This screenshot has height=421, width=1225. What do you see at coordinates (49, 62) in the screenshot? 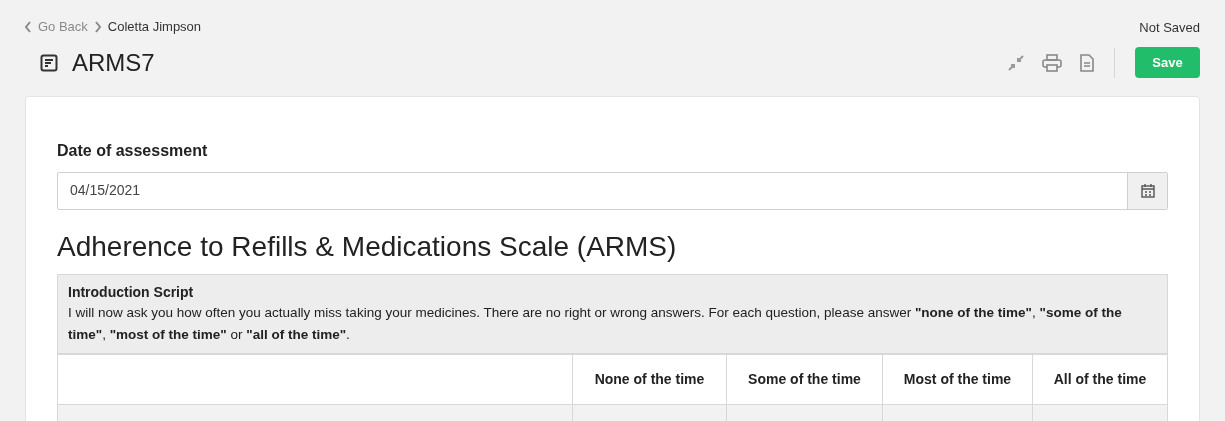
I see `document-icon` at bounding box center [49, 62].